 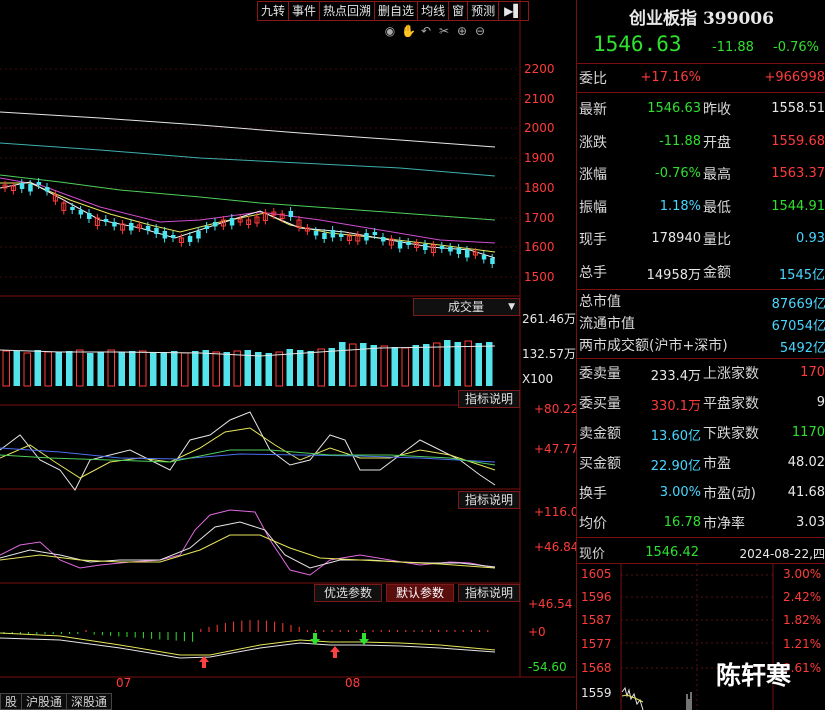 What do you see at coordinates (675, 406) in the screenshot?
I see `stats-value-1: 330.1万` at bounding box center [675, 406].